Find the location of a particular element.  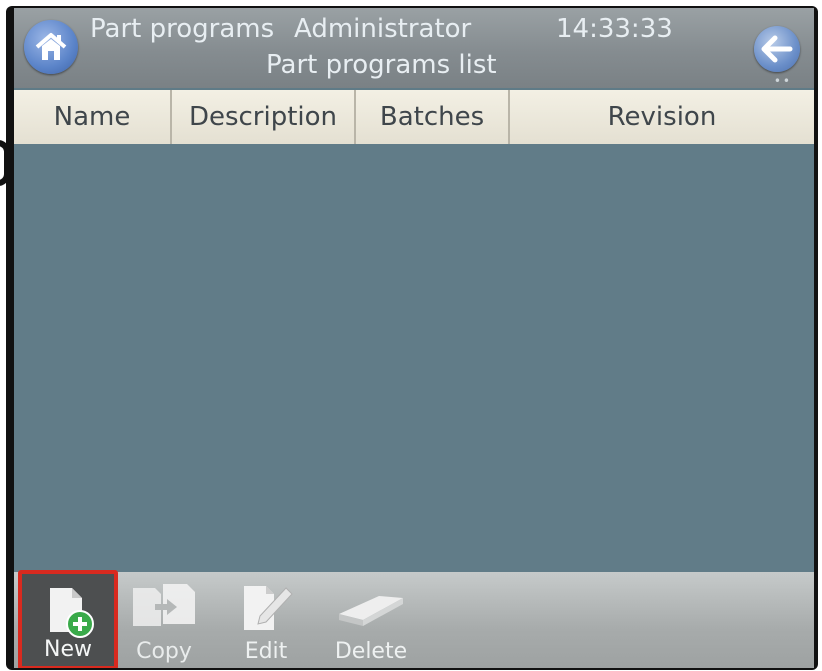

edit-label: Edit is located at coordinates (266, 651).